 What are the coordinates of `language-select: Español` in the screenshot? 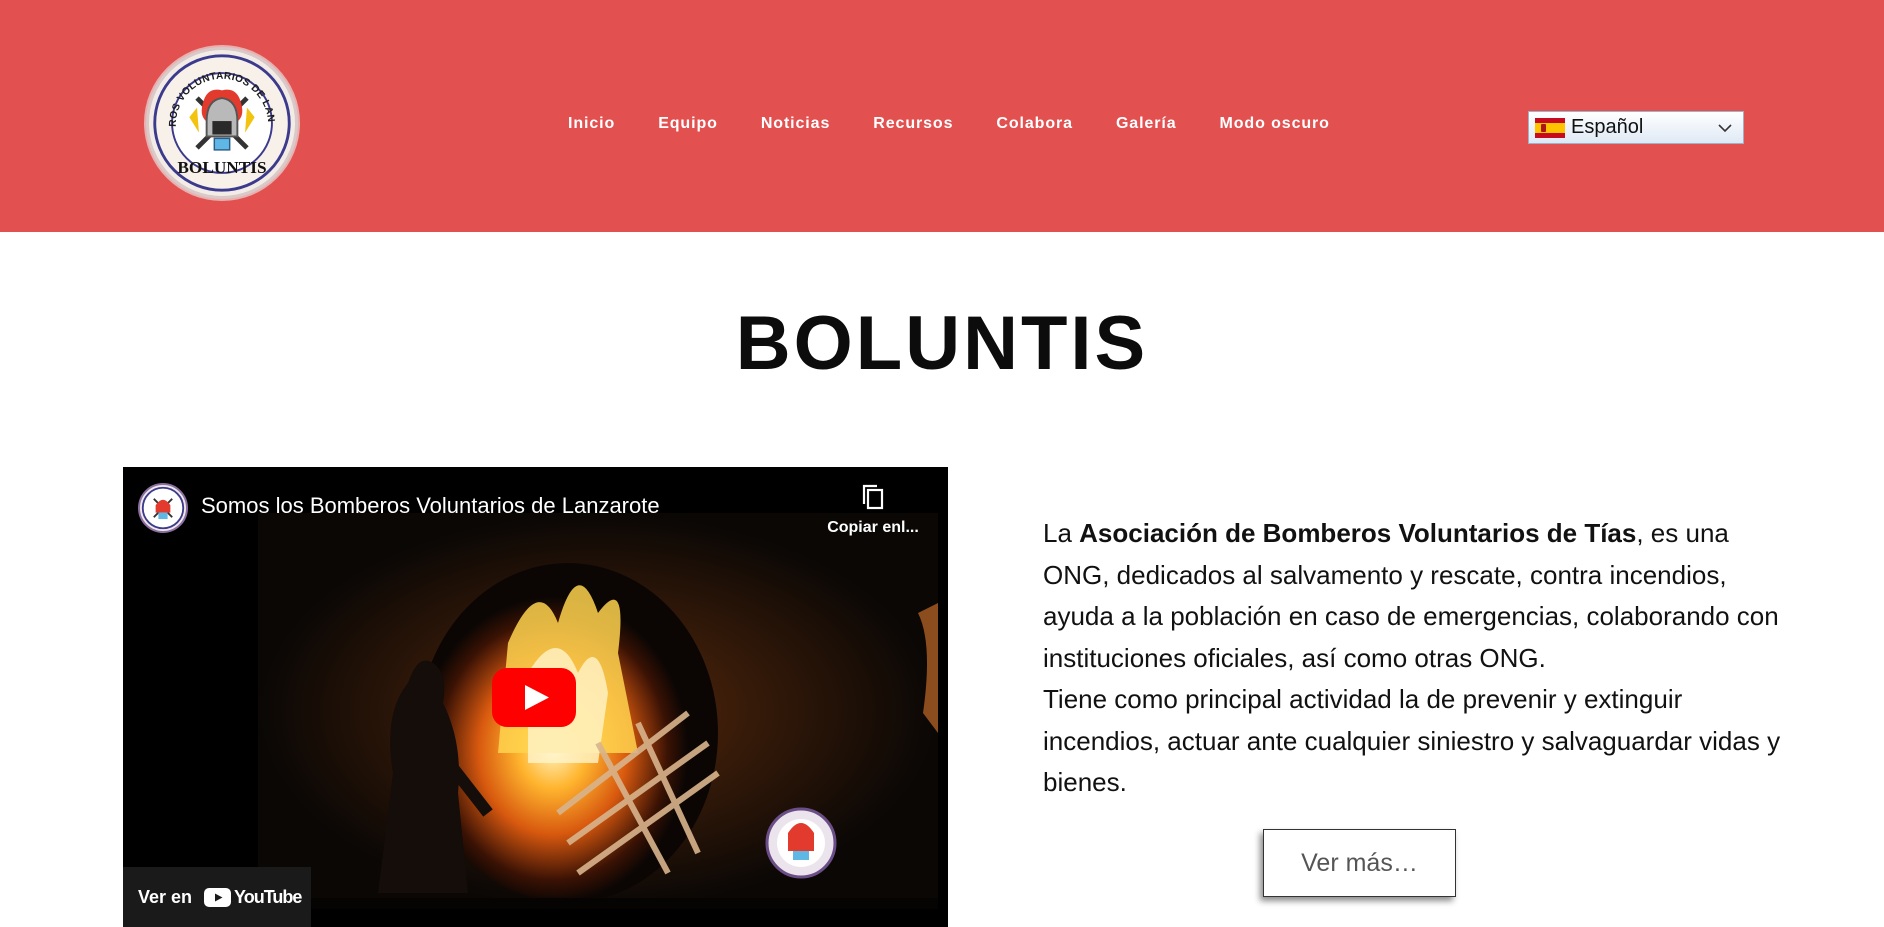 It's located at (1636, 127).